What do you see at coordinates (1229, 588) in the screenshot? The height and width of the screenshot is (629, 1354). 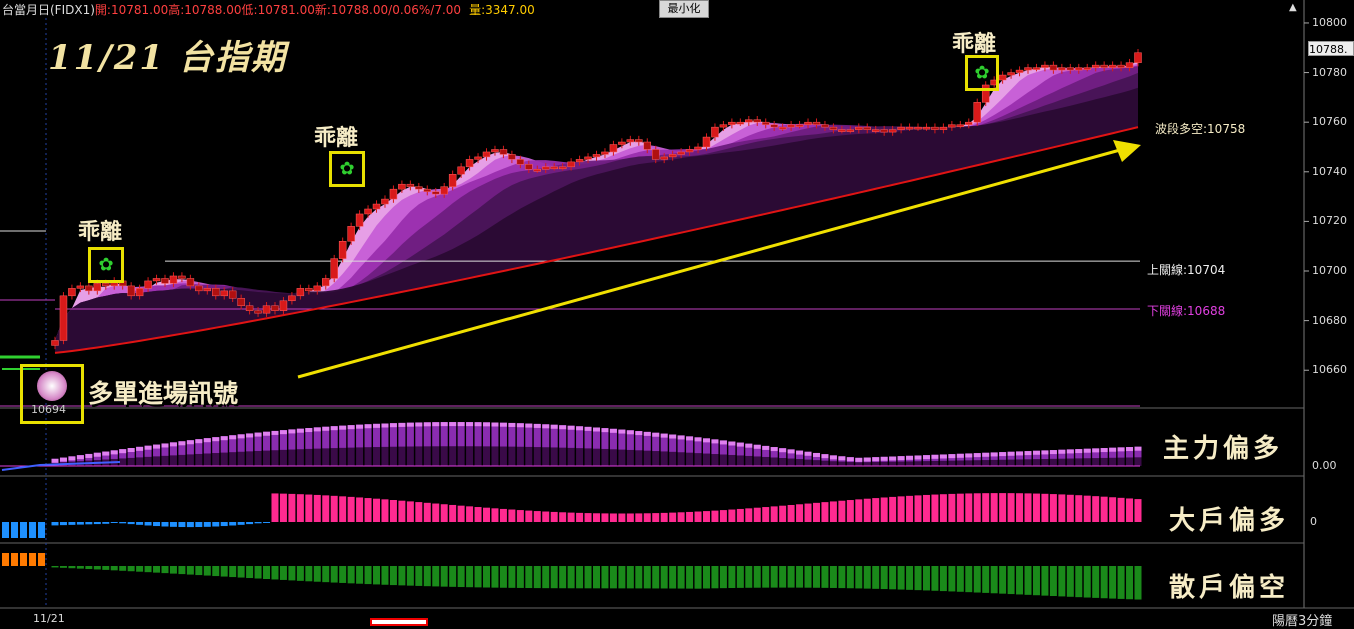 I see `retail-label: 散戶偏空` at bounding box center [1229, 588].